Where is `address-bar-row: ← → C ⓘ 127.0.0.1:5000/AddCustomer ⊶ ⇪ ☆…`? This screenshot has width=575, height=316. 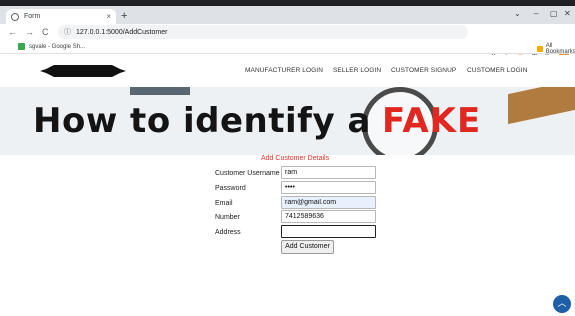
address-bar-row: ← → C ⓘ 127.0.0.1:5000/AddCustomer ⊶ ⇪ ☆… is located at coordinates (287, 42).